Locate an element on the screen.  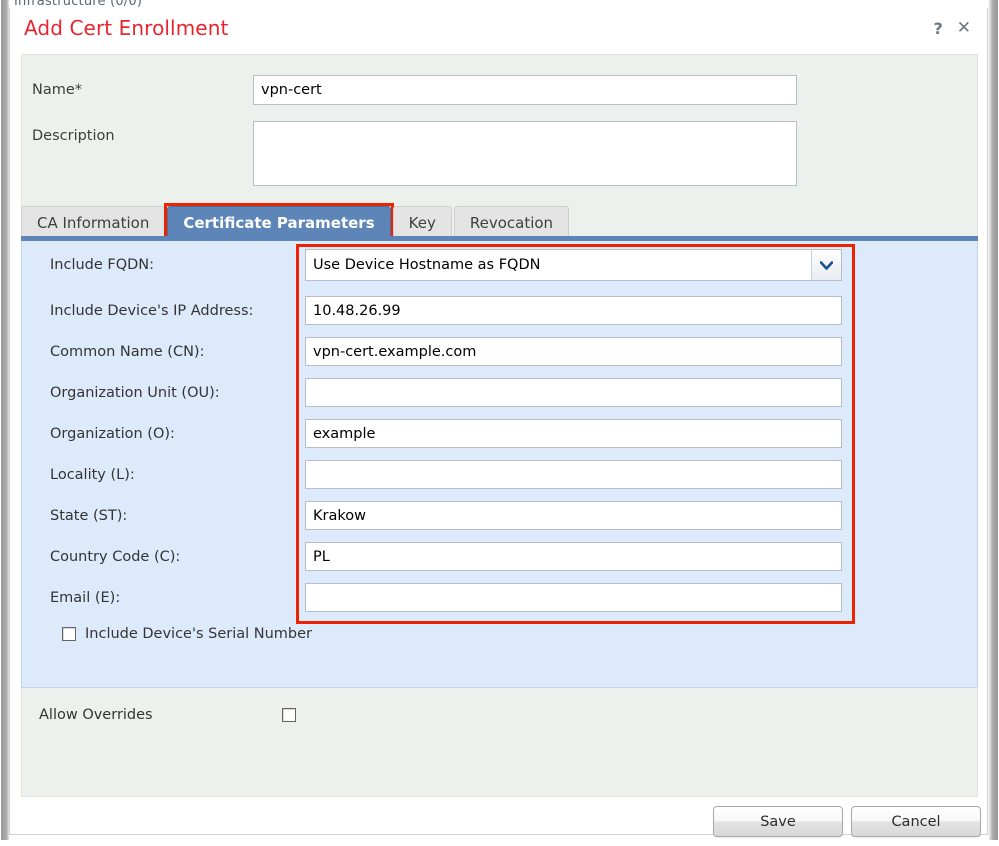
tab-revocation-label: Revocation is located at coordinates (511, 222).